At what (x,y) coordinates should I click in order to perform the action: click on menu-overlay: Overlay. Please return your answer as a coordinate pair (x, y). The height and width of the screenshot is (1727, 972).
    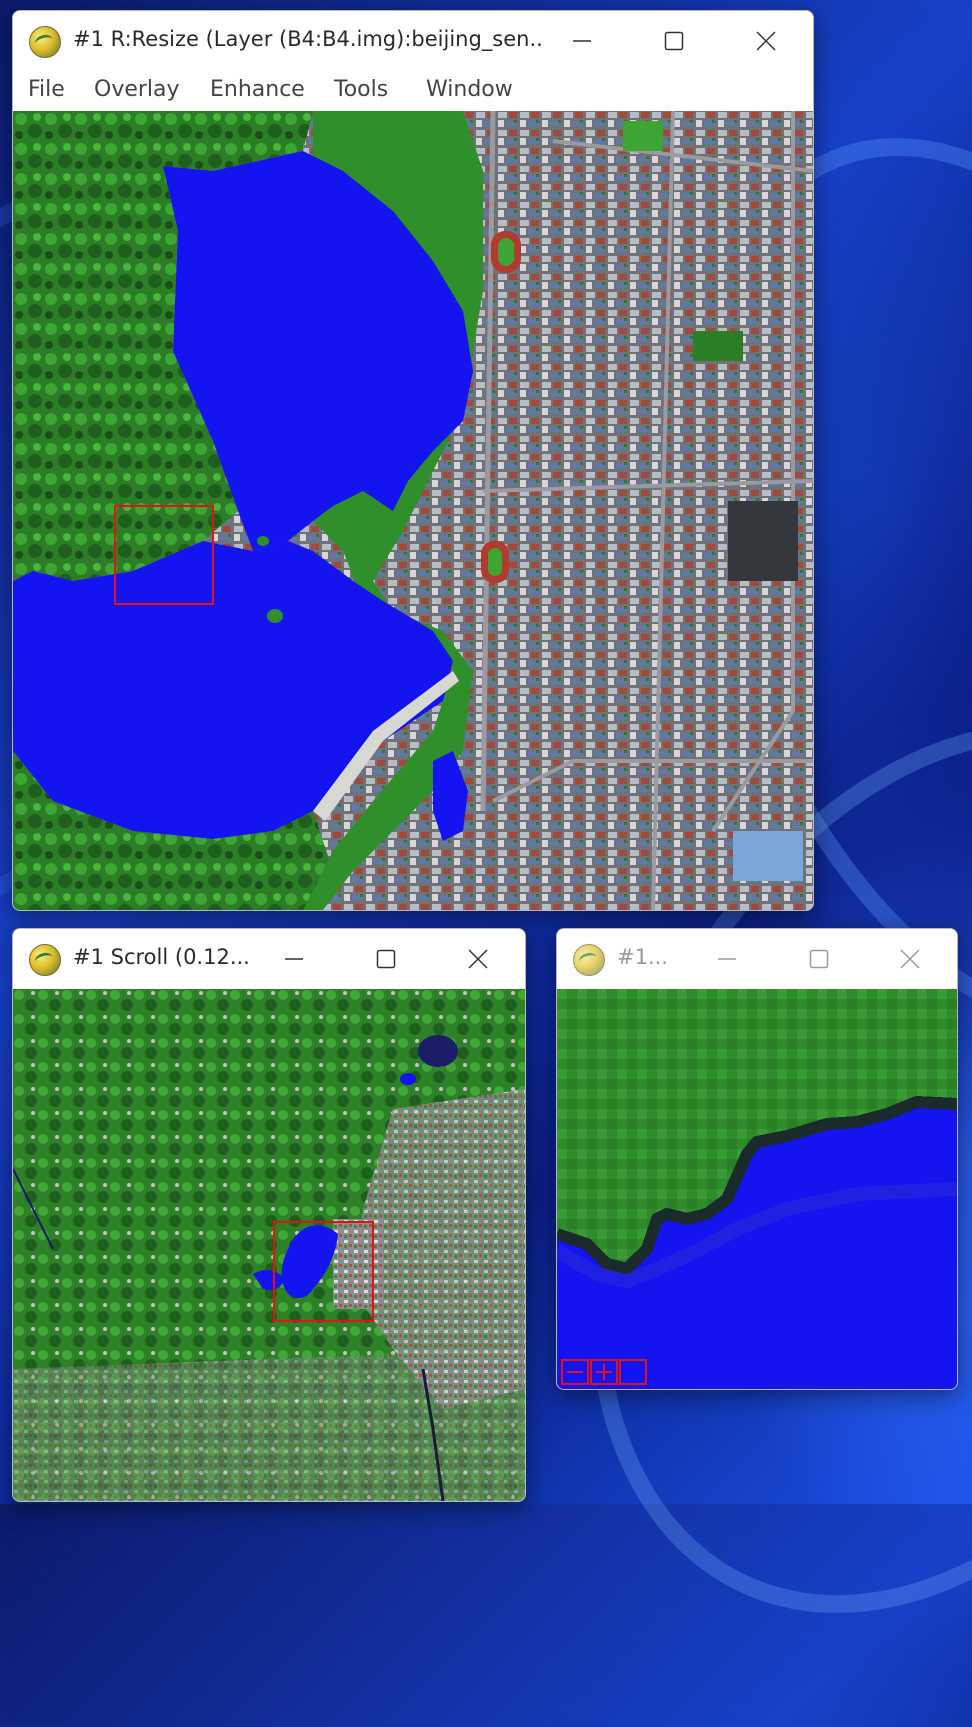
    Looking at the image, I should click on (137, 89).